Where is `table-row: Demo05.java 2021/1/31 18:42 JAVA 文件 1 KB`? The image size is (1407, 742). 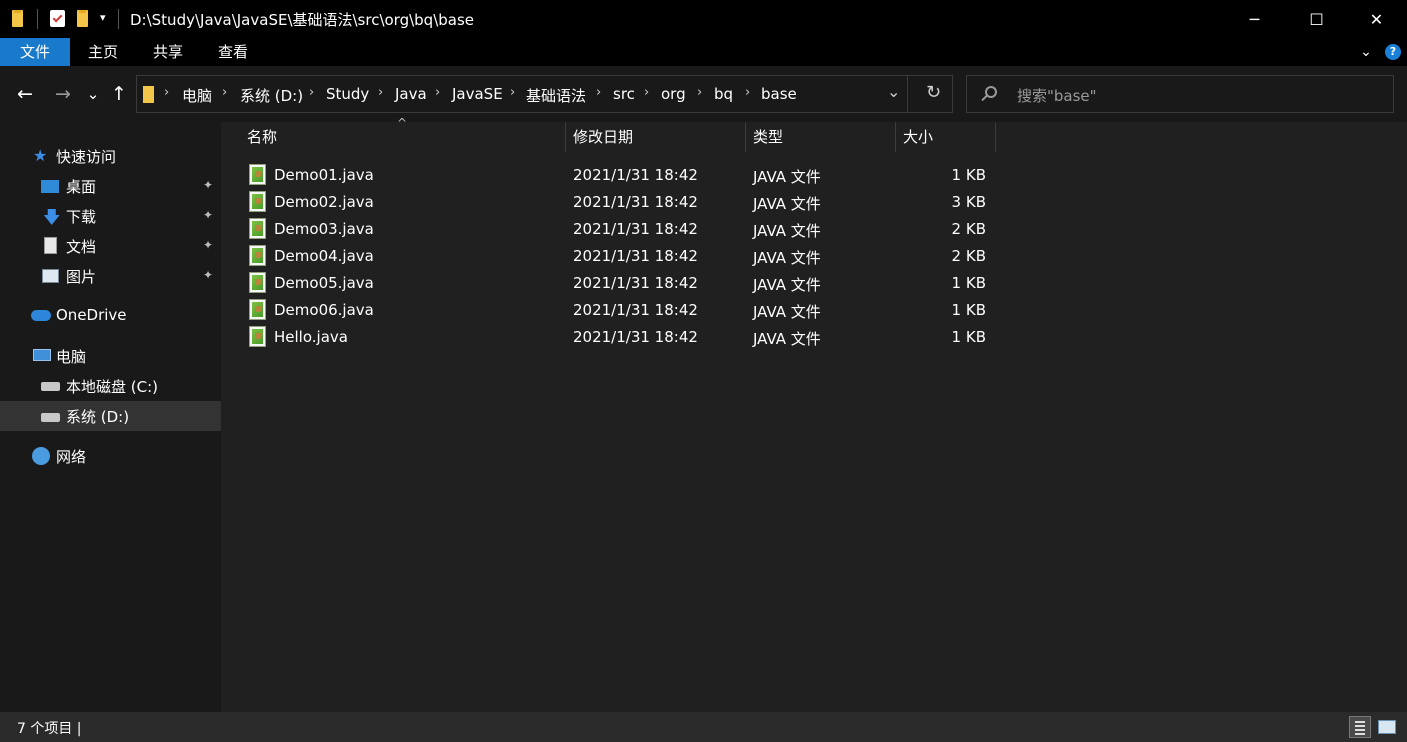
table-row: Demo05.java 2021/1/31 18:42 JAVA 文件 1 KB is located at coordinates (611, 283).